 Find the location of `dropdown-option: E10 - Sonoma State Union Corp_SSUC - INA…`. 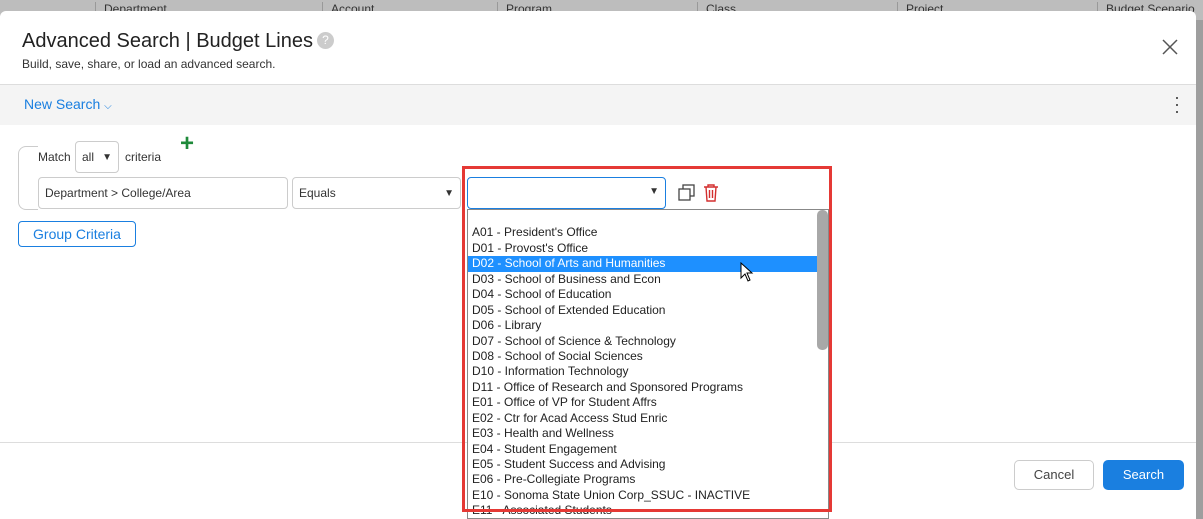

dropdown-option: E10 - Sonoma State Union Corp_SSUC - INA… is located at coordinates (648, 495).